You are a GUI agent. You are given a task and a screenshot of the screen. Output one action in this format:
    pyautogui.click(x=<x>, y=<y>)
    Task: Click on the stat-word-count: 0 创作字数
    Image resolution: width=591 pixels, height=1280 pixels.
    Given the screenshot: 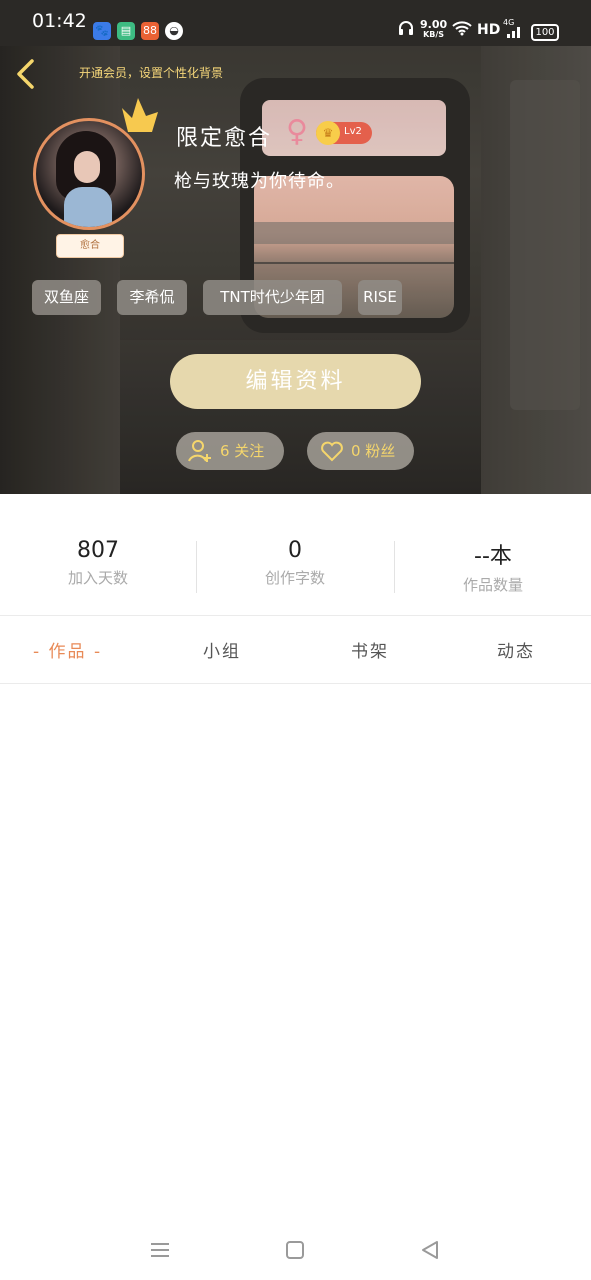 What is the action you would take?
    pyautogui.click(x=295, y=563)
    